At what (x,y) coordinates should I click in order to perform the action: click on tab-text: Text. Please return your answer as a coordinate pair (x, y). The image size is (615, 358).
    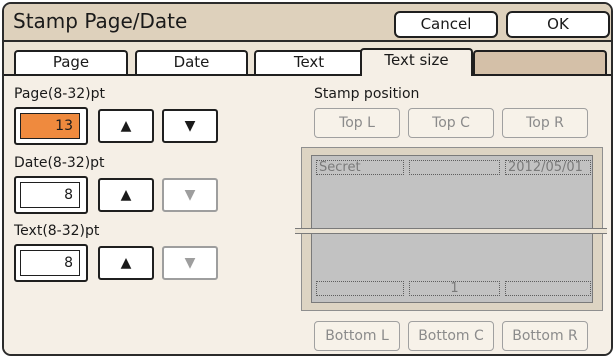
    Looking at the image, I should click on (309, 62).